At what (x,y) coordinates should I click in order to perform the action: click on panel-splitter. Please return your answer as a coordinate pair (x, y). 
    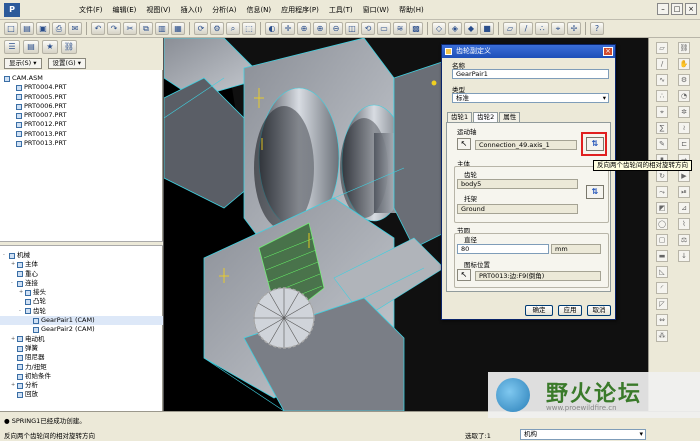
    Looking at the image, I should click on (81, 243).